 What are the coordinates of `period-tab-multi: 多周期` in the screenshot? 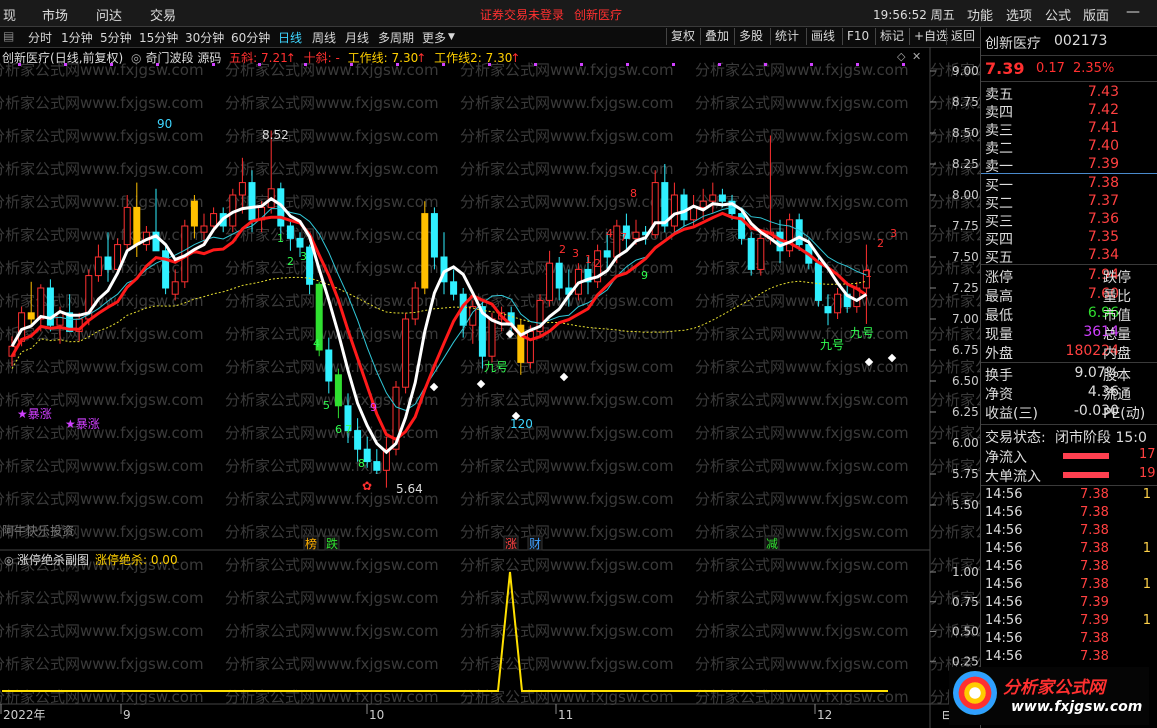 It's located at (396, 37).